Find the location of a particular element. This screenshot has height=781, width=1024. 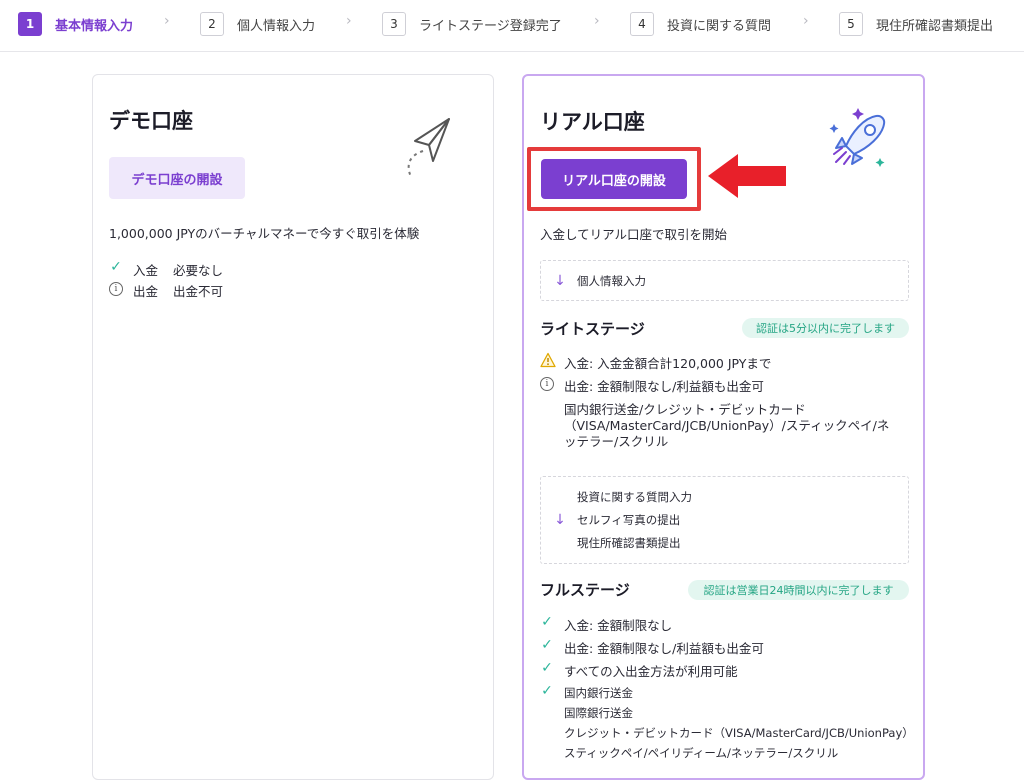

full-stage-badge: 認証は営業日24時間以内に完了します is located at coordinates (798, 590).